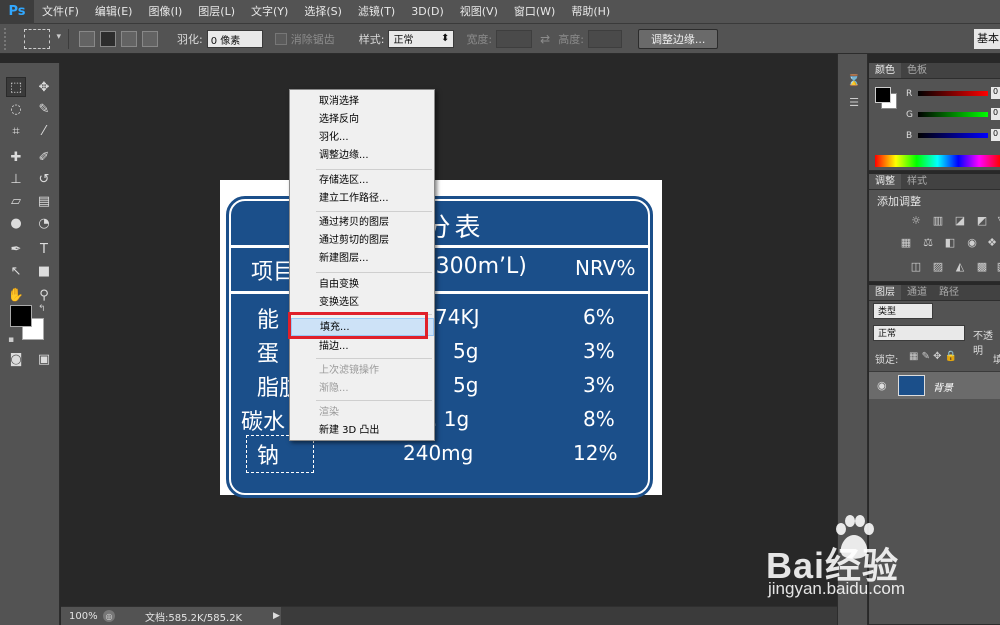 The width and height of the screenshot is (1000, 625). Describe the element at coordinates (150, 38) in the screenshot. I see `intersect-selection-button` at that location.